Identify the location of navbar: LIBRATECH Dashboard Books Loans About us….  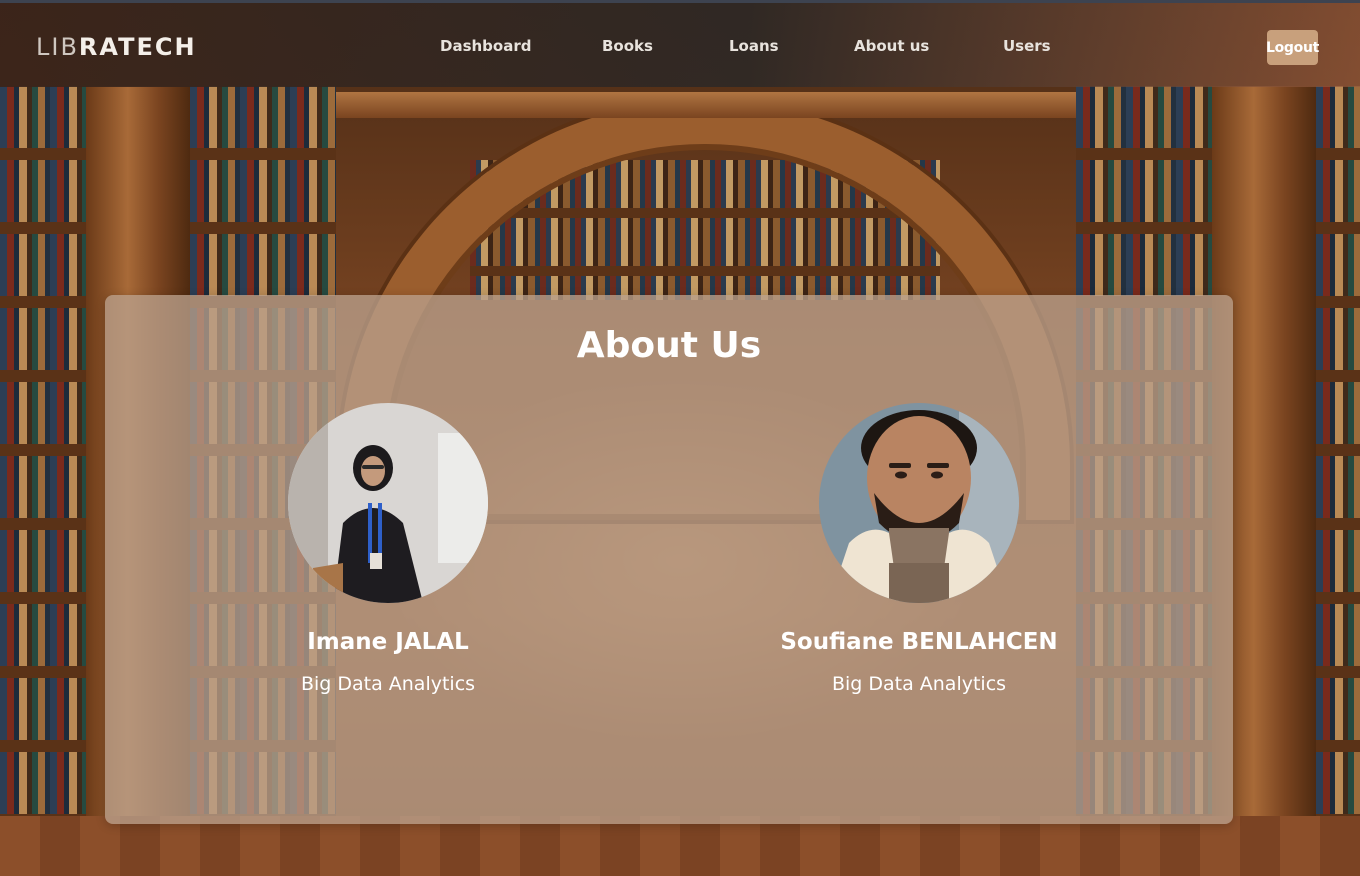
(680, 43).